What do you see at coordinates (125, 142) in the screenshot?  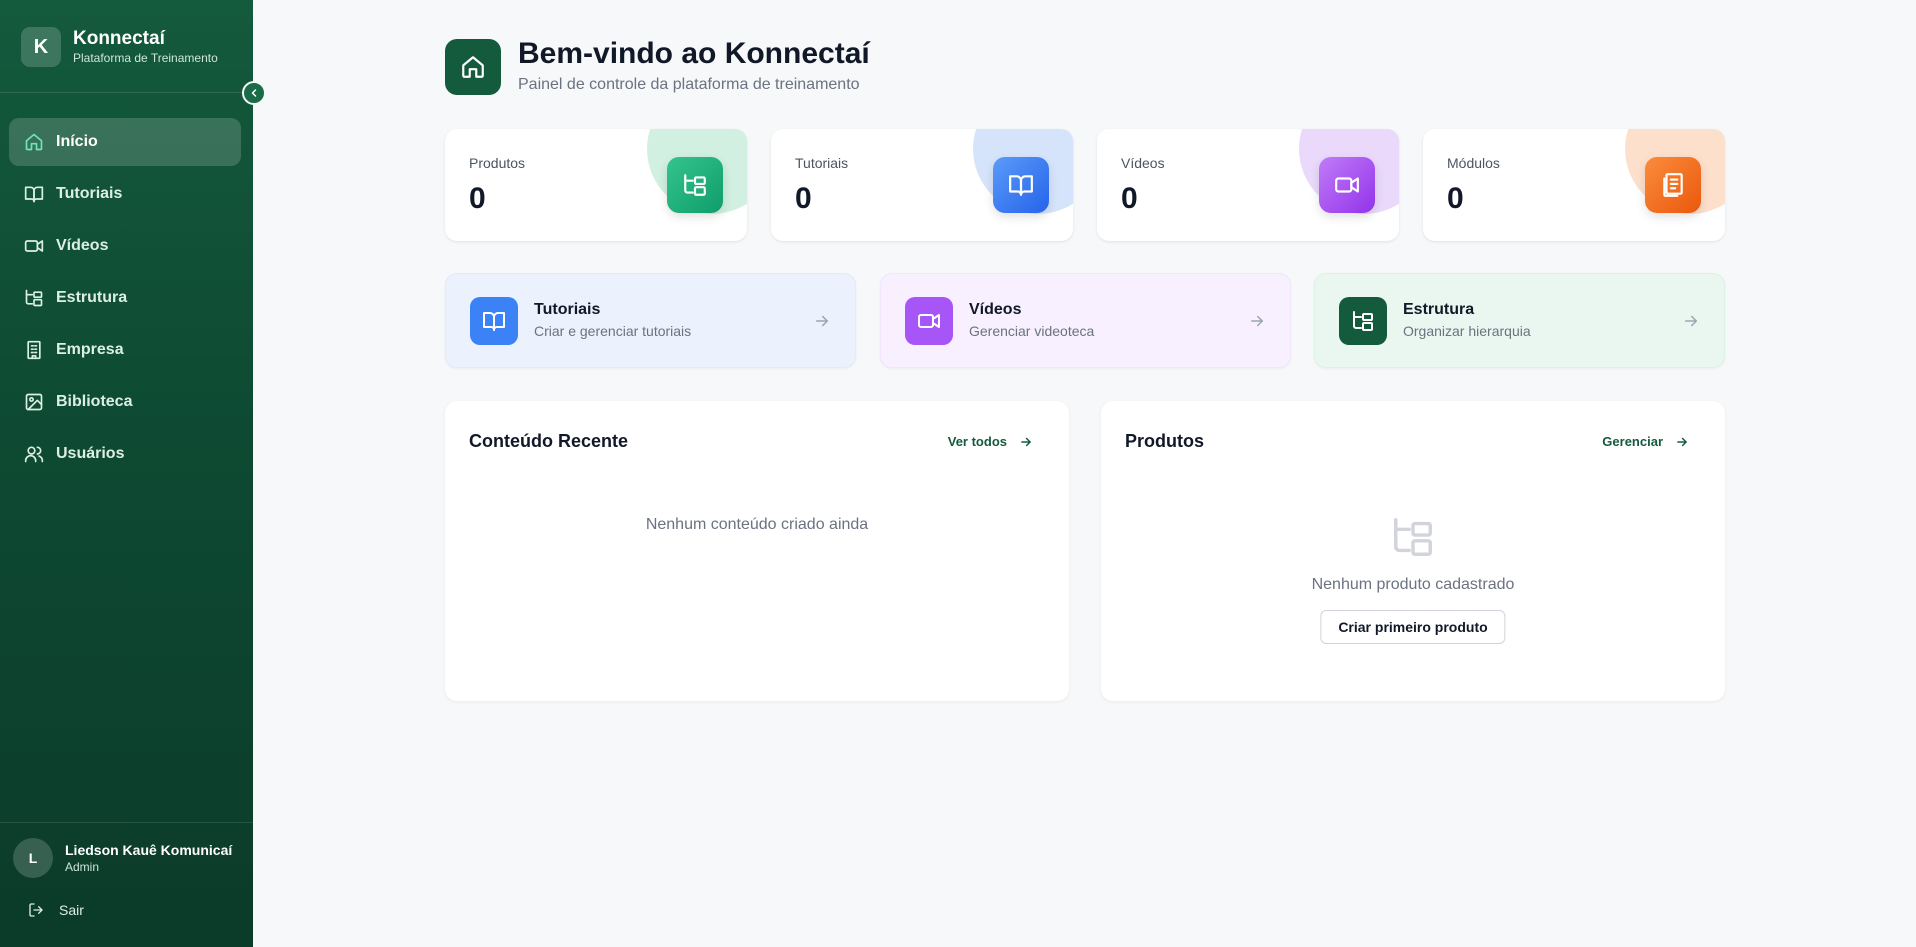 I see `sidebar-item-inicio: Início` at bounding box center [125, 142].